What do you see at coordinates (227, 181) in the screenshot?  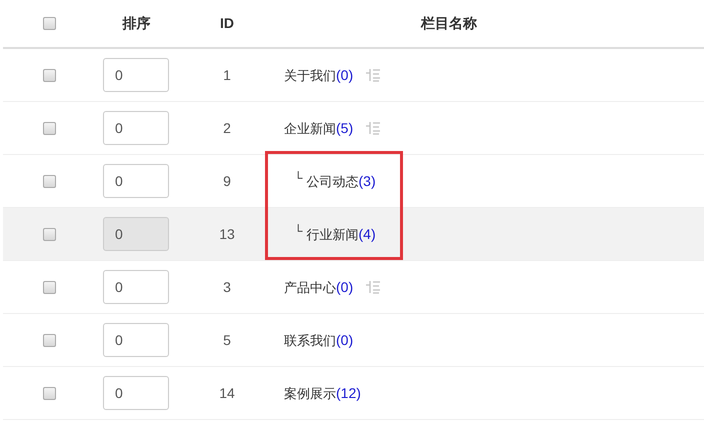 I see `id-text: 9` at bounding box center [227, 181].